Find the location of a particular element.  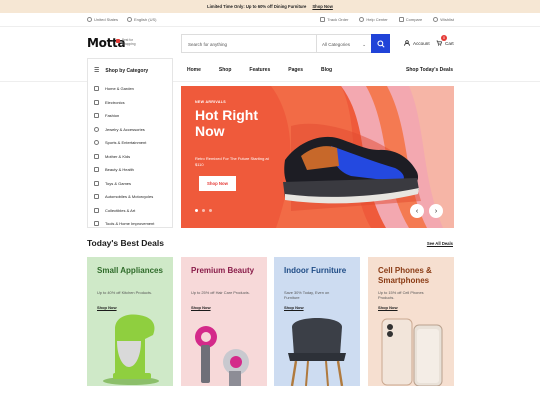

shirt-icon is located at coordinates (96, 116).